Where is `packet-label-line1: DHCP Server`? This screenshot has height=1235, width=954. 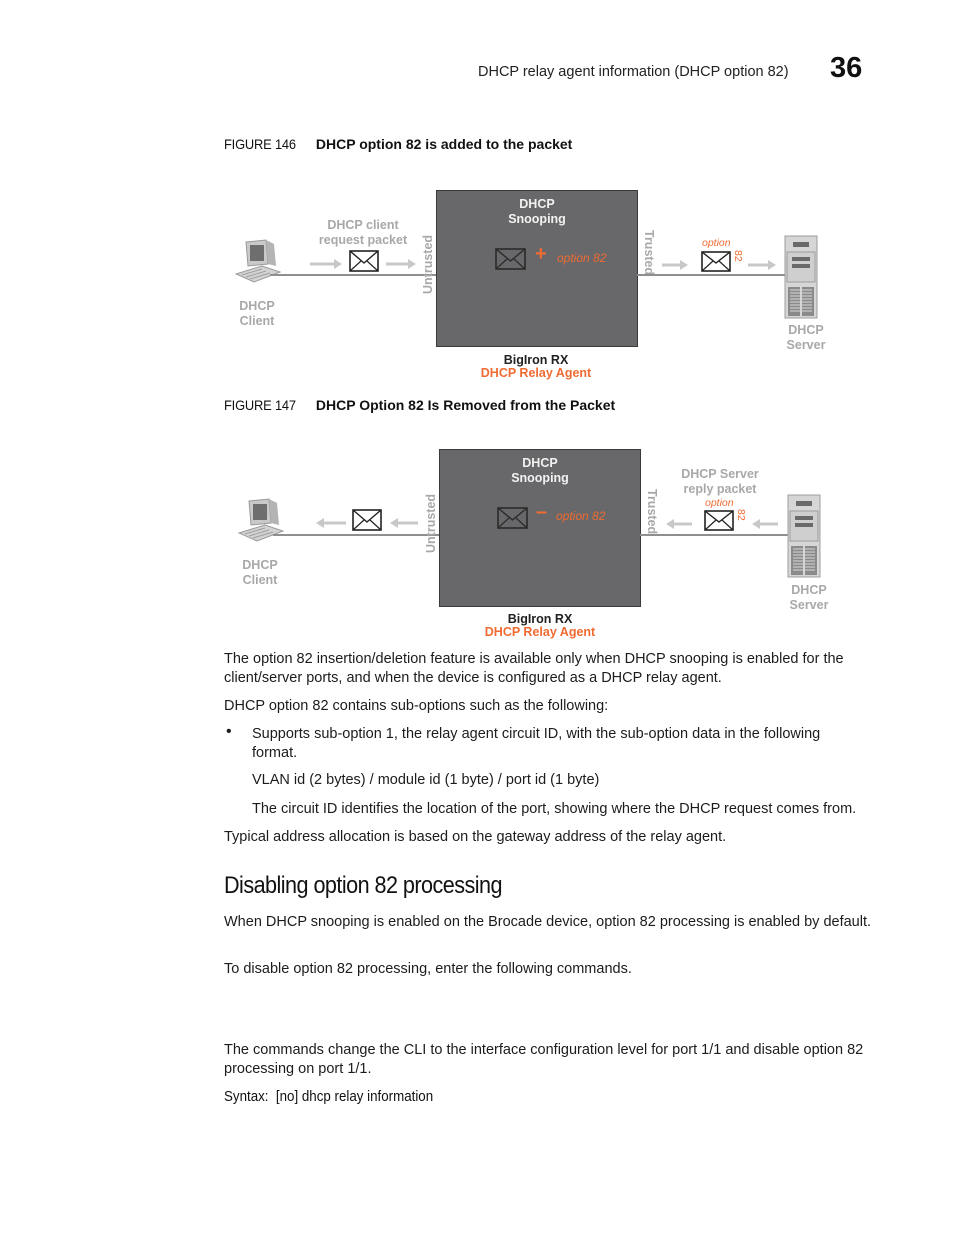
packet-label-line1: DHCP Server is located at coordinates (720, 474).